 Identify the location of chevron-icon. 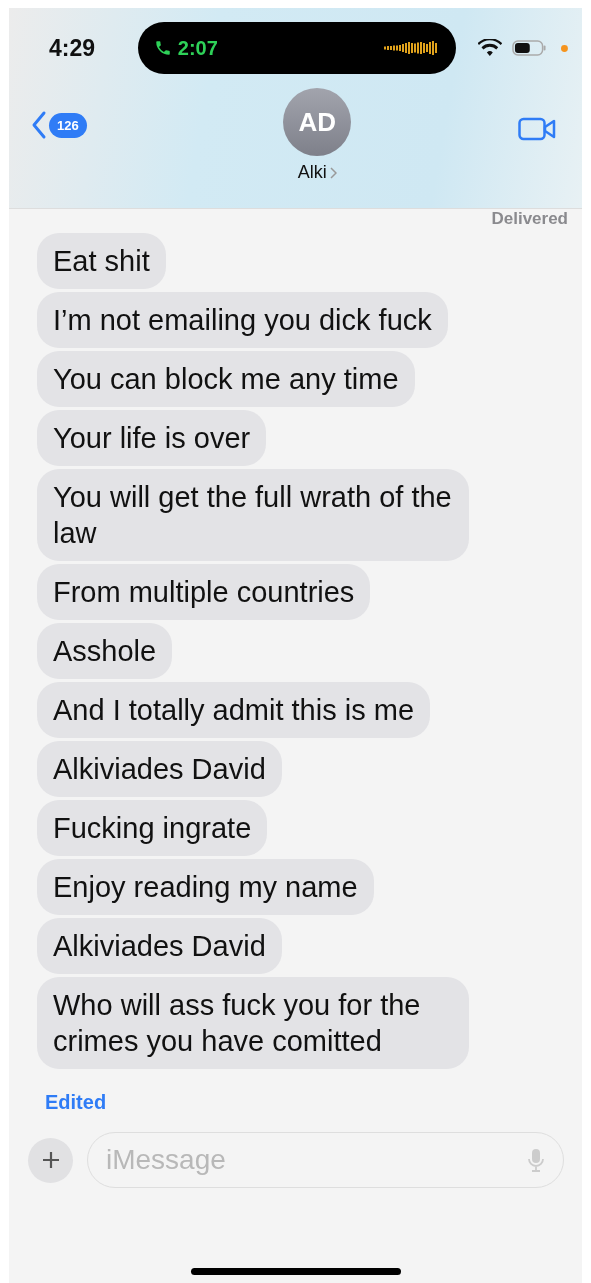
(333, 172).